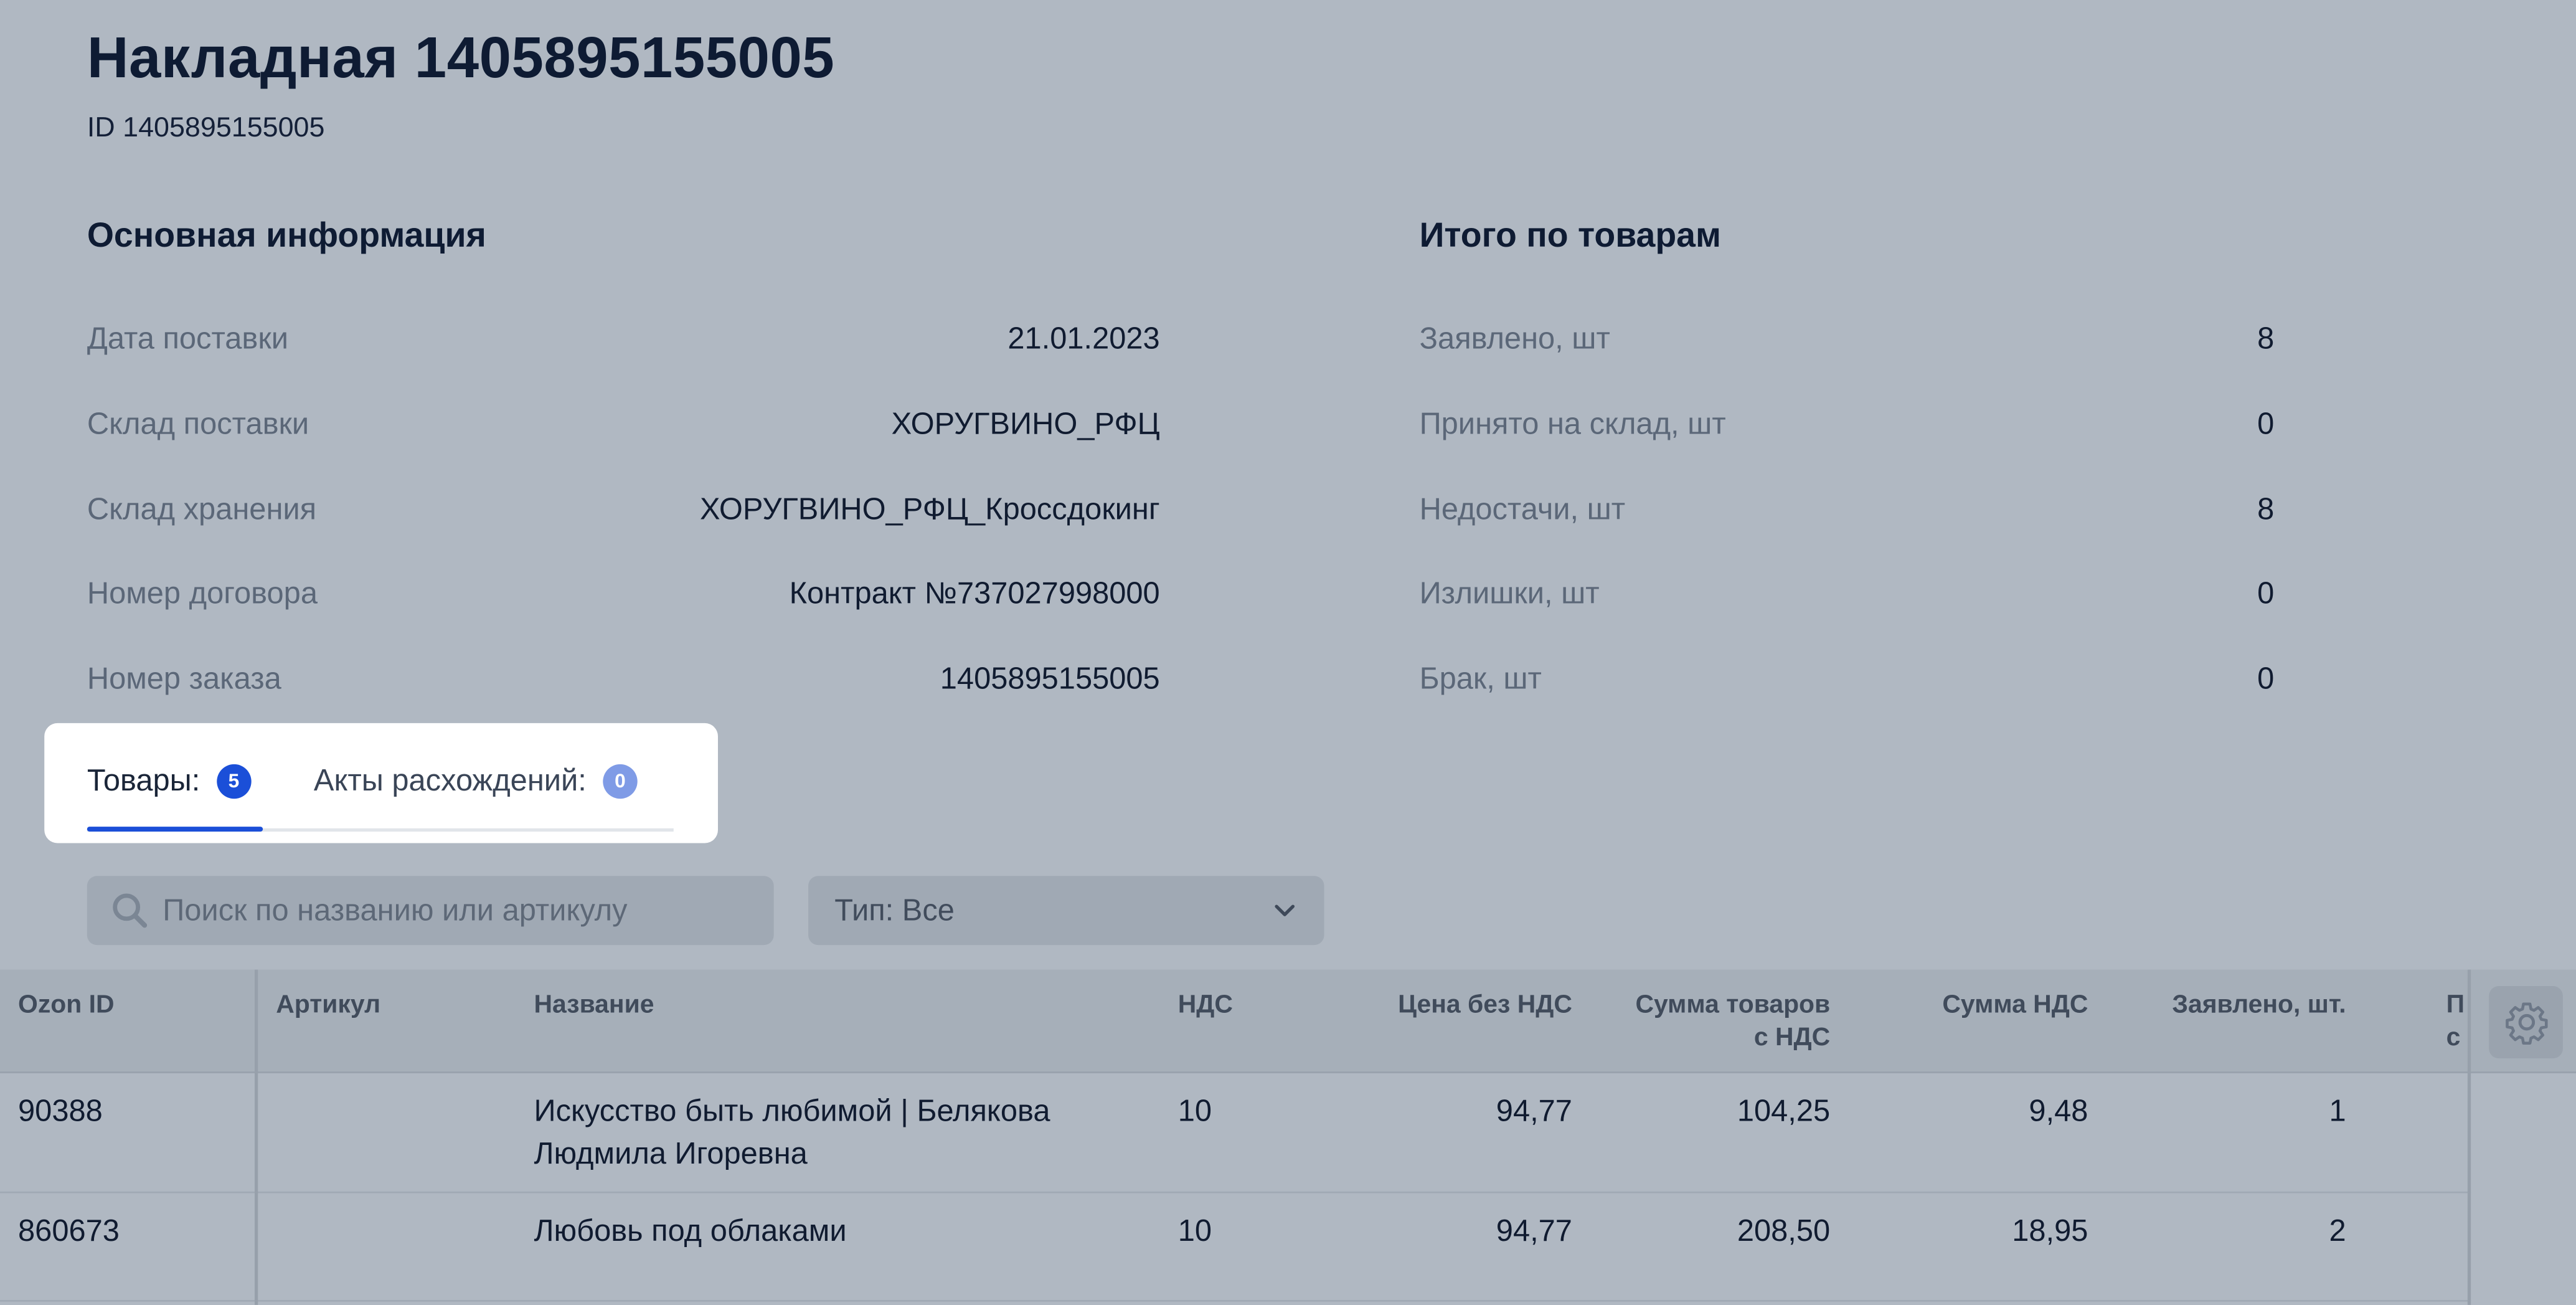 This screenshot has width=2576, height=1305. What do you see at coordinates (188, 337) in the screenshot?
I see `info-label-delivery-date: Дата поставки` at bounding box center [188, 337].